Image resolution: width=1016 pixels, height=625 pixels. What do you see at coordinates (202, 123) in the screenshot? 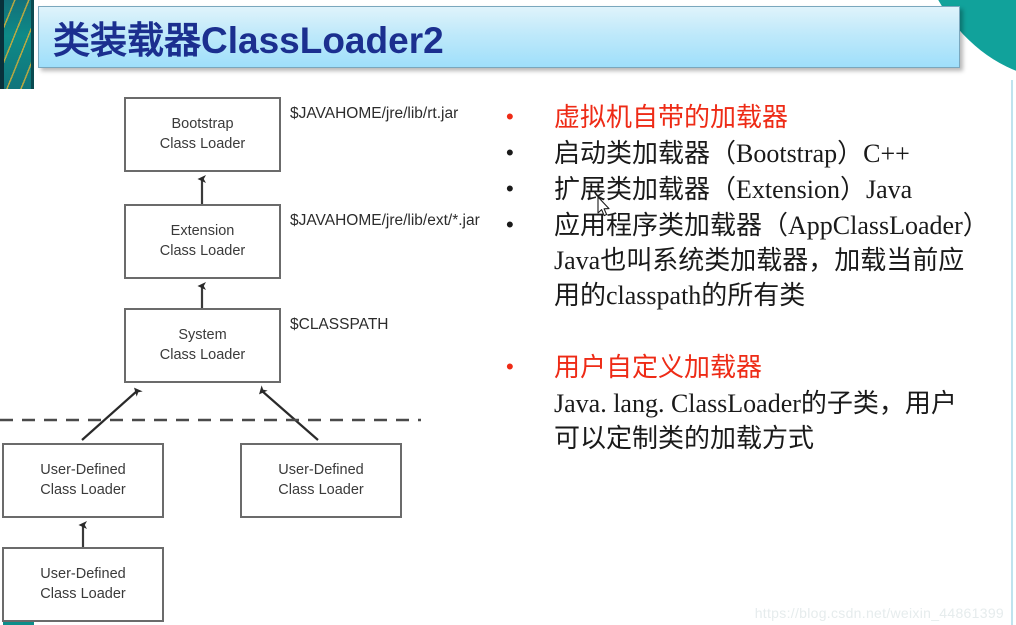
I see `node-label-line1: Bootstrap` at bounding box center [202, 123].